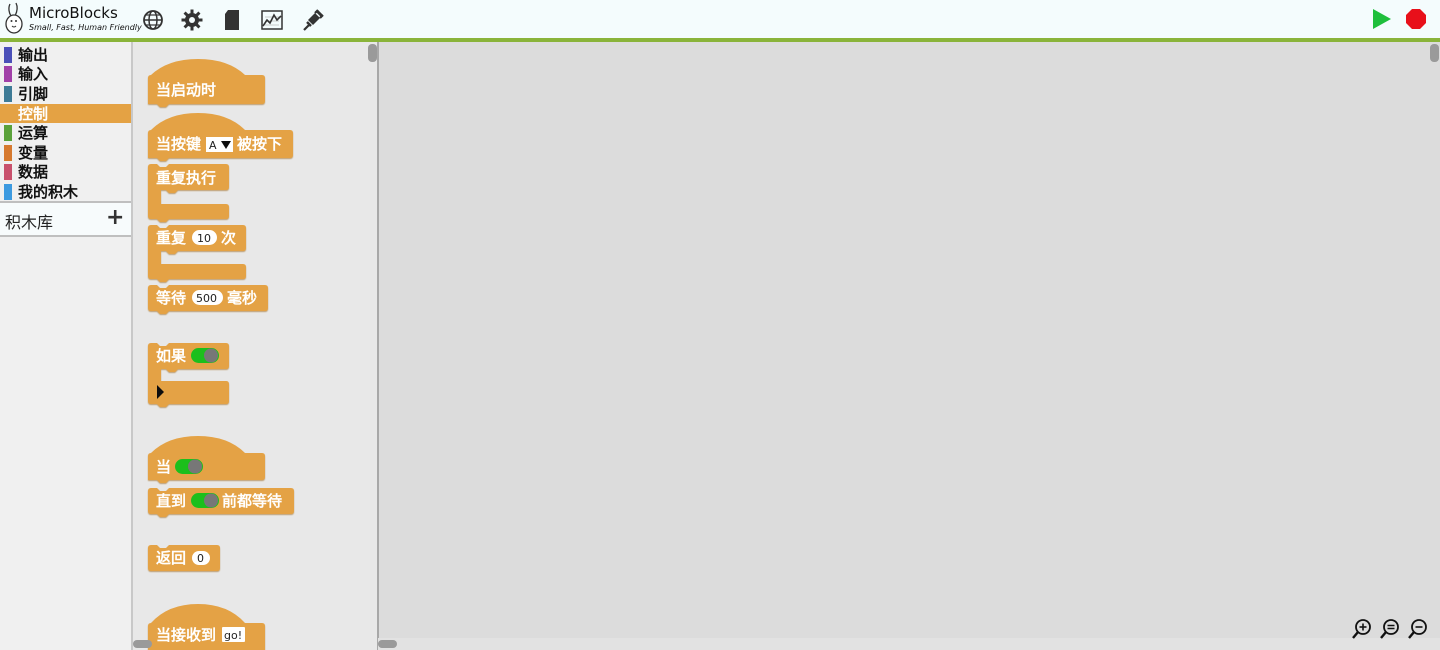  Describe the element at coordinates (1362, 629) in the screenshot. I see `zoom-in-icon` at that location.